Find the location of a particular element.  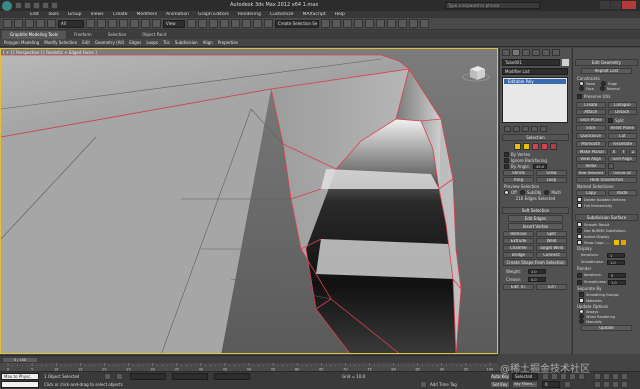

unlink-icon is located at coordinates (40, 23).